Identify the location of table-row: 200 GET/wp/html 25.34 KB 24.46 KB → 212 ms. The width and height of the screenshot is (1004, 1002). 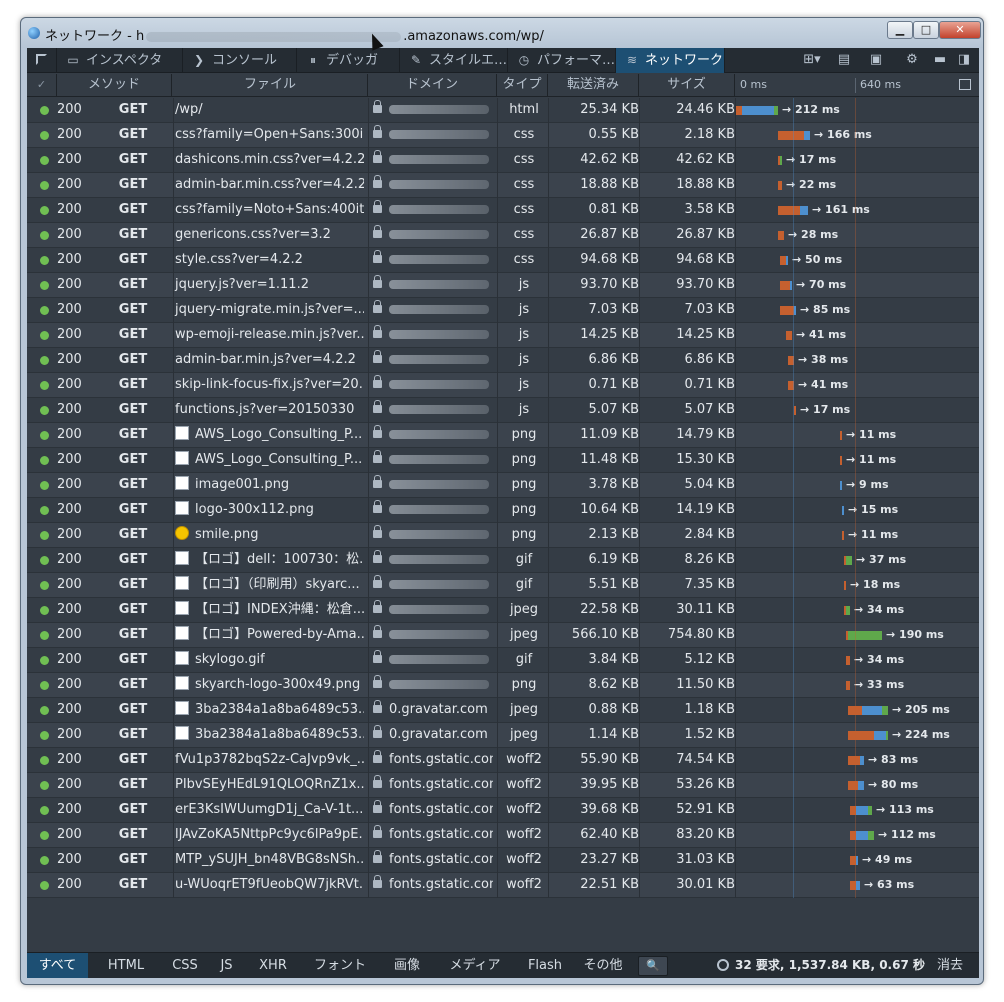
(503, 110).